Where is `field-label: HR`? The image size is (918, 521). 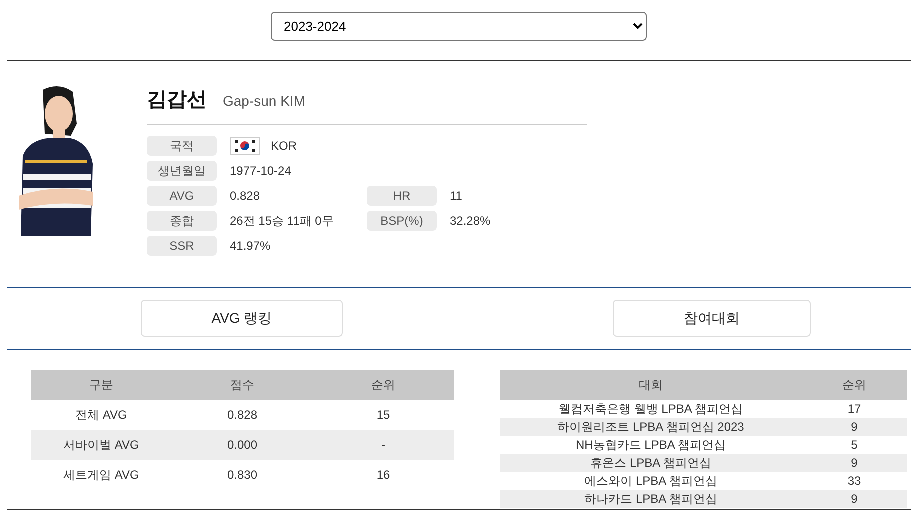
field-label: HR is located at coordinates (402, 196).